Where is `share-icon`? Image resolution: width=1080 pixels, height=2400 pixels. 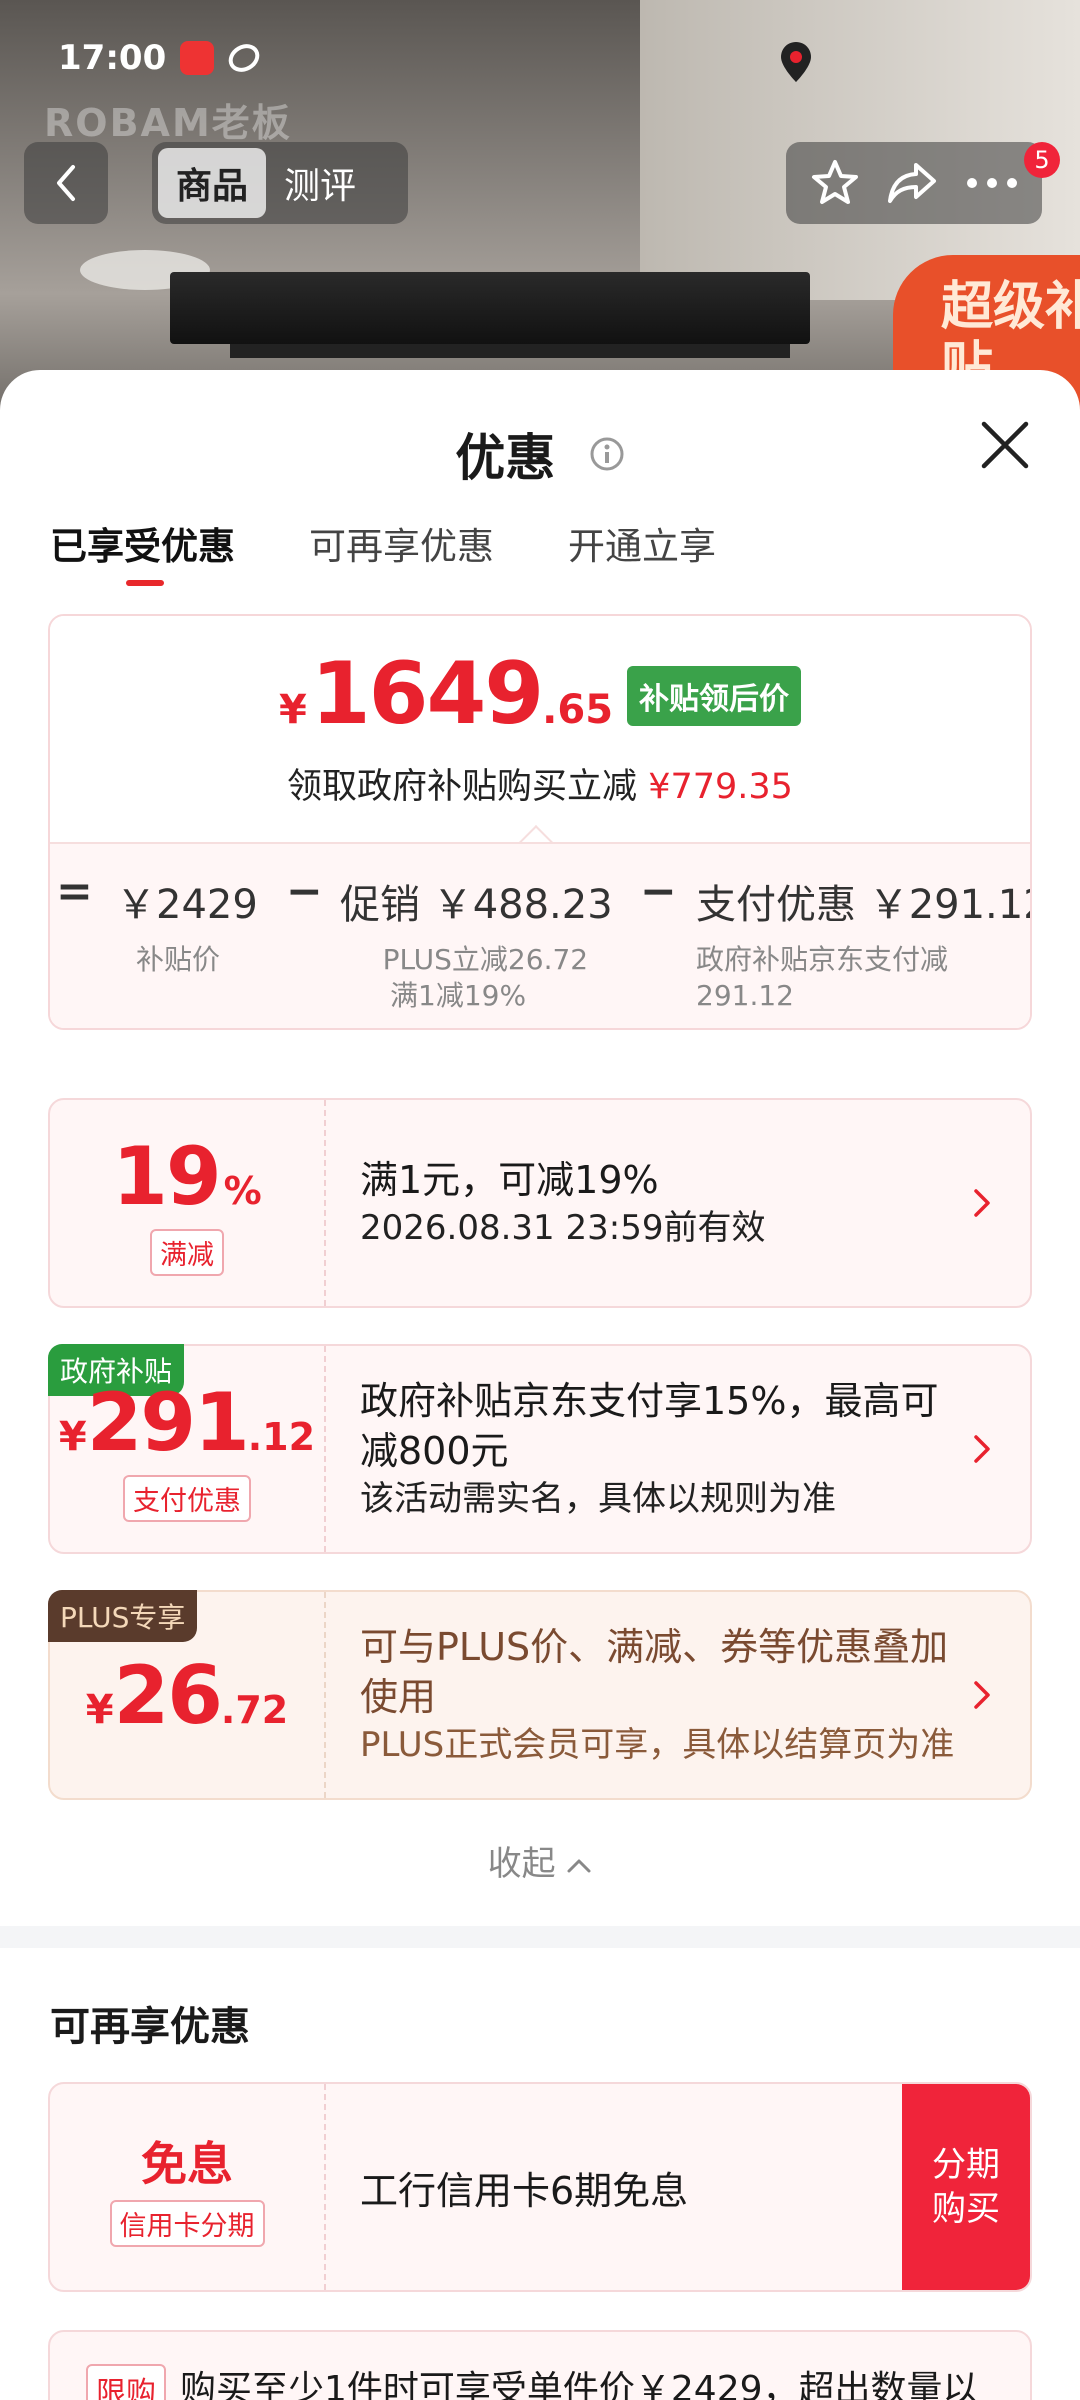 share-icon is located at coordinates (913, 183).